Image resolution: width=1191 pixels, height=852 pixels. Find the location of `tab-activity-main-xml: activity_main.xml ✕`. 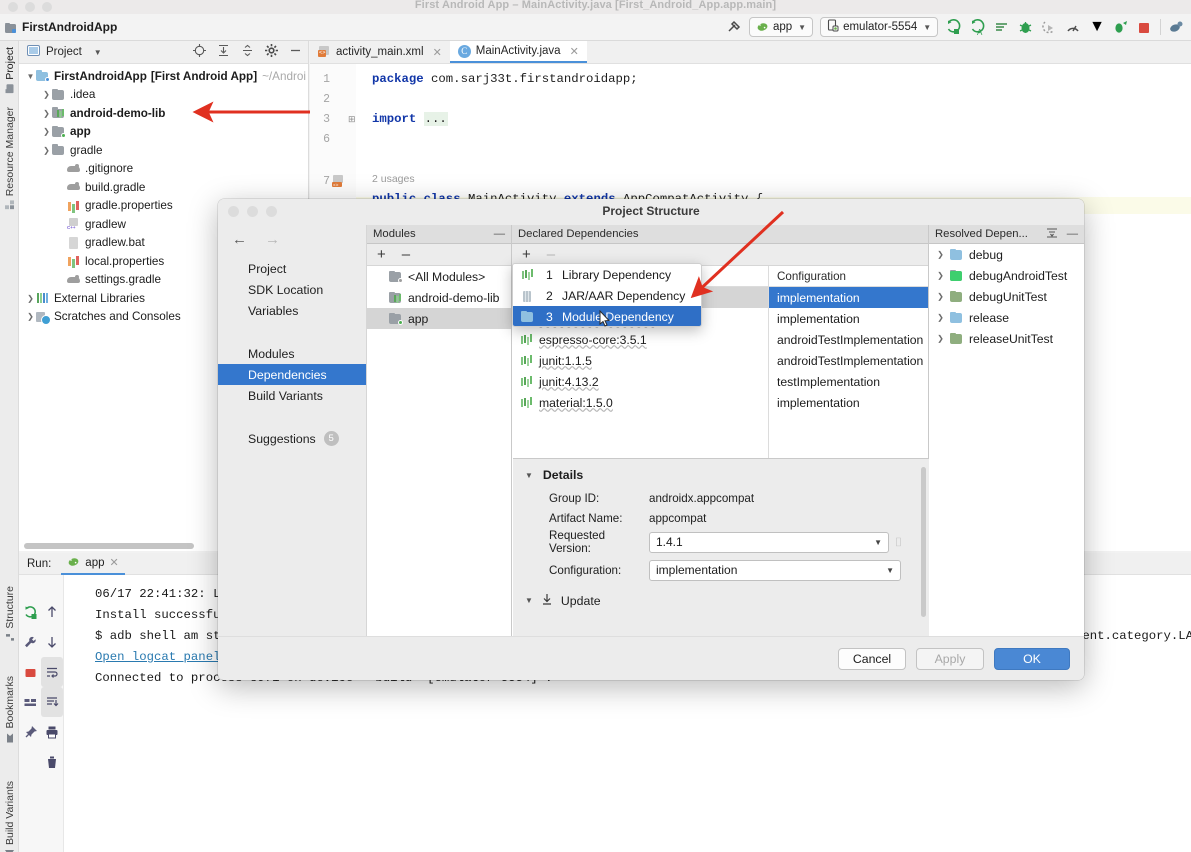

tab-activity-main-xml: activity_main.xml ✕ is located at coordinates (380, 52).